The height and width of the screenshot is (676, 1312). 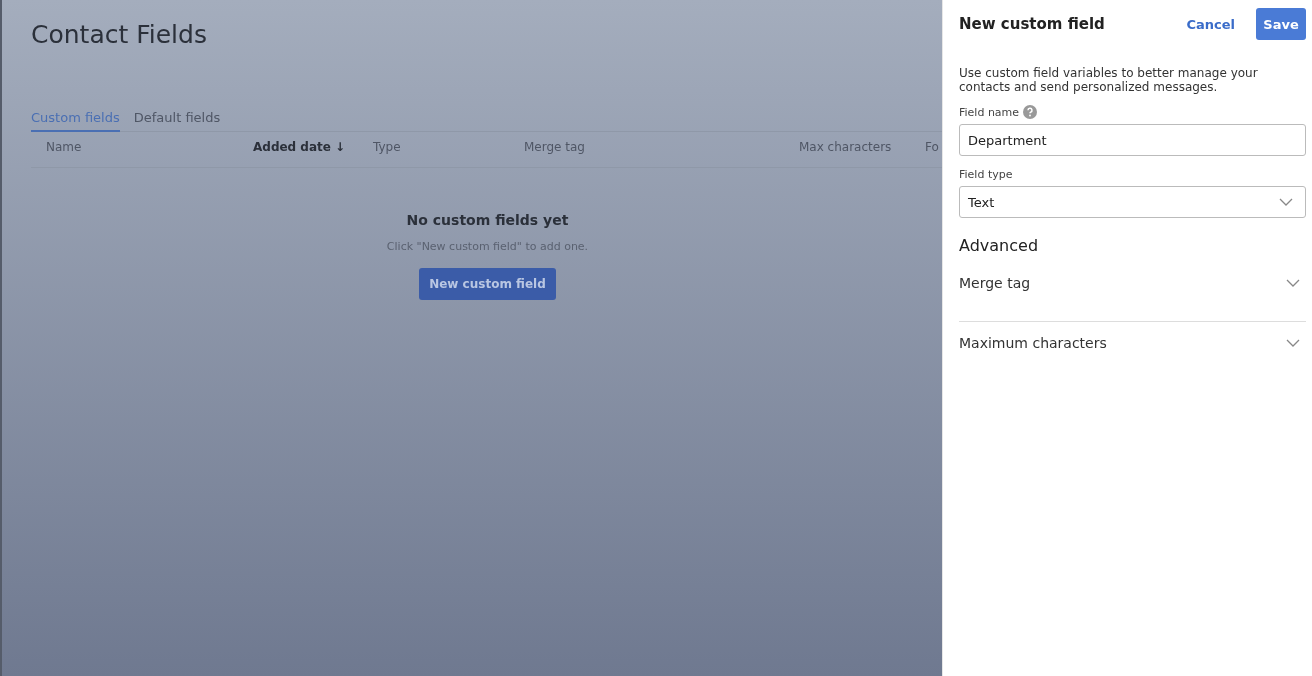 What do you see at coordinates (1132, 140) in the screenshot?
I see `field-name-input: Department` at bounding box center [1132, 140].